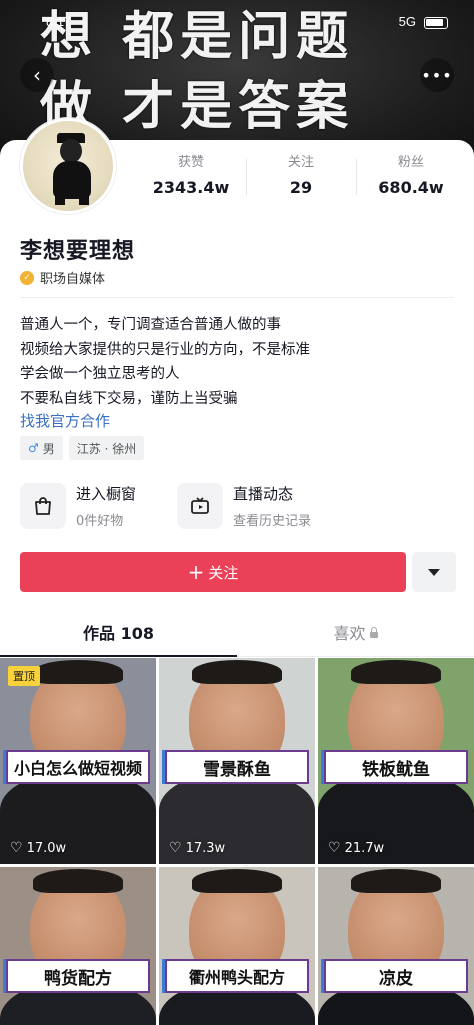 The width and height of the screenshot is (474, 1025). What do you see at coordinates (205, 848) in the screenshot?
I see `likes-count: 17.3w` at bounding box center [205, 848].